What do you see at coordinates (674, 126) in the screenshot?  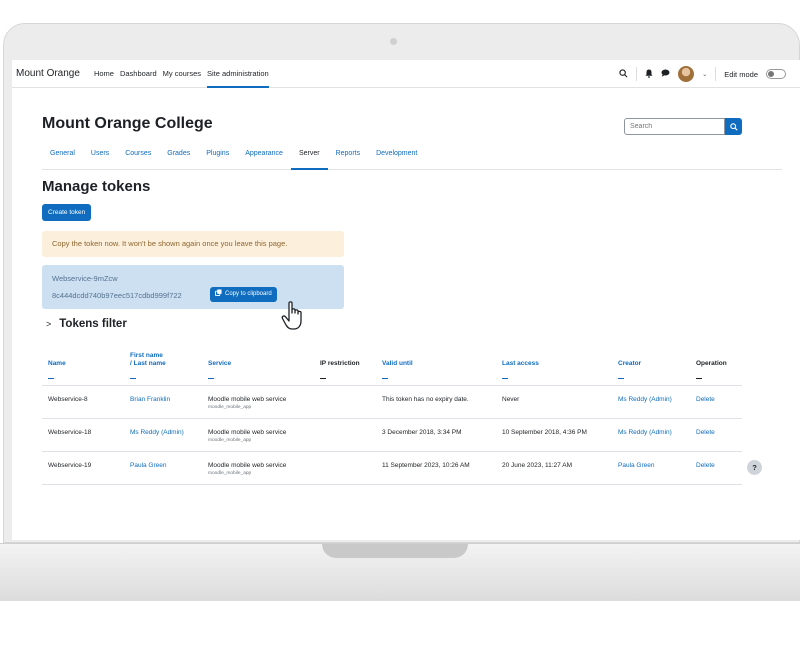 I see `search-input` at bounding box center [674, 126].